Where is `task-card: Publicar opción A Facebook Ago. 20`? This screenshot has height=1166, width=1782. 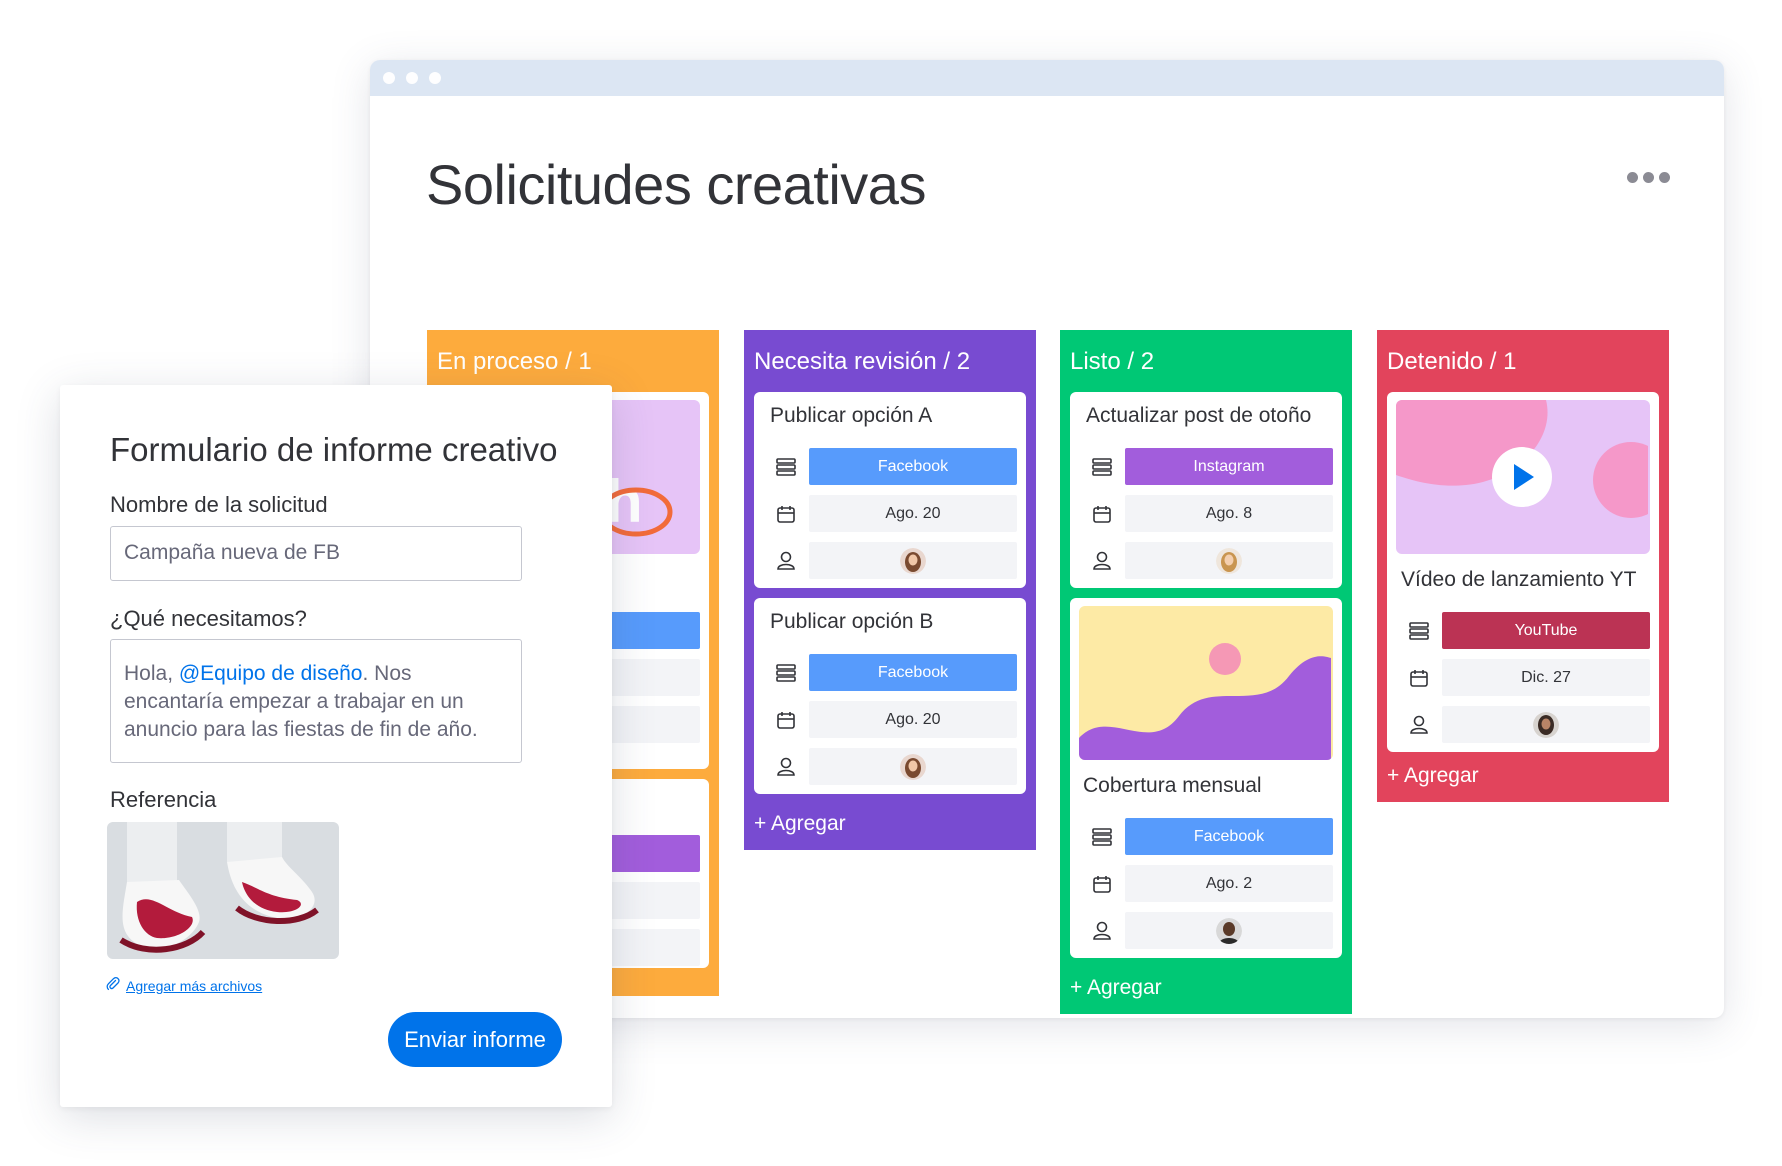 task-card: Publicar opción A Facebook Ago. 20 is located at coordinates (890, 490).